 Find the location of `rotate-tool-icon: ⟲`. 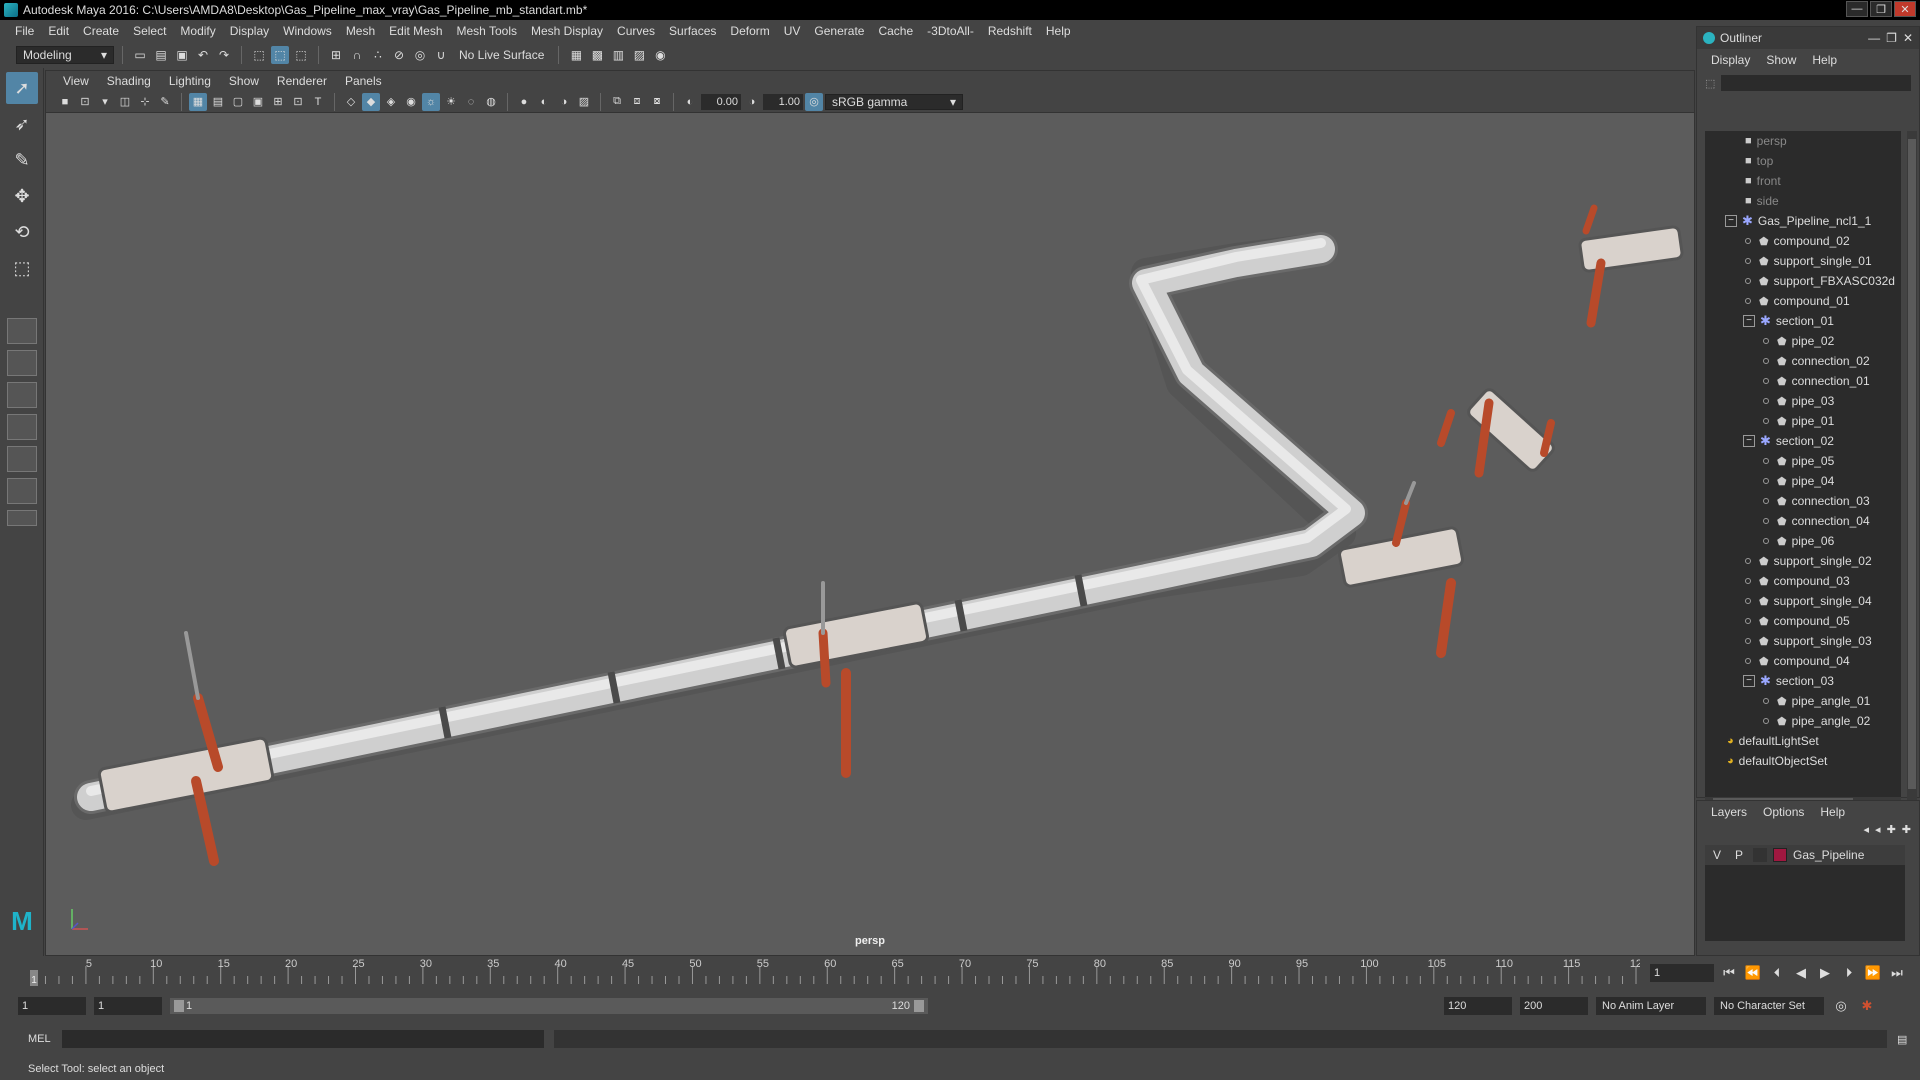

rotate-tool-icon: ⟲ is located at coordinates (22, 232).